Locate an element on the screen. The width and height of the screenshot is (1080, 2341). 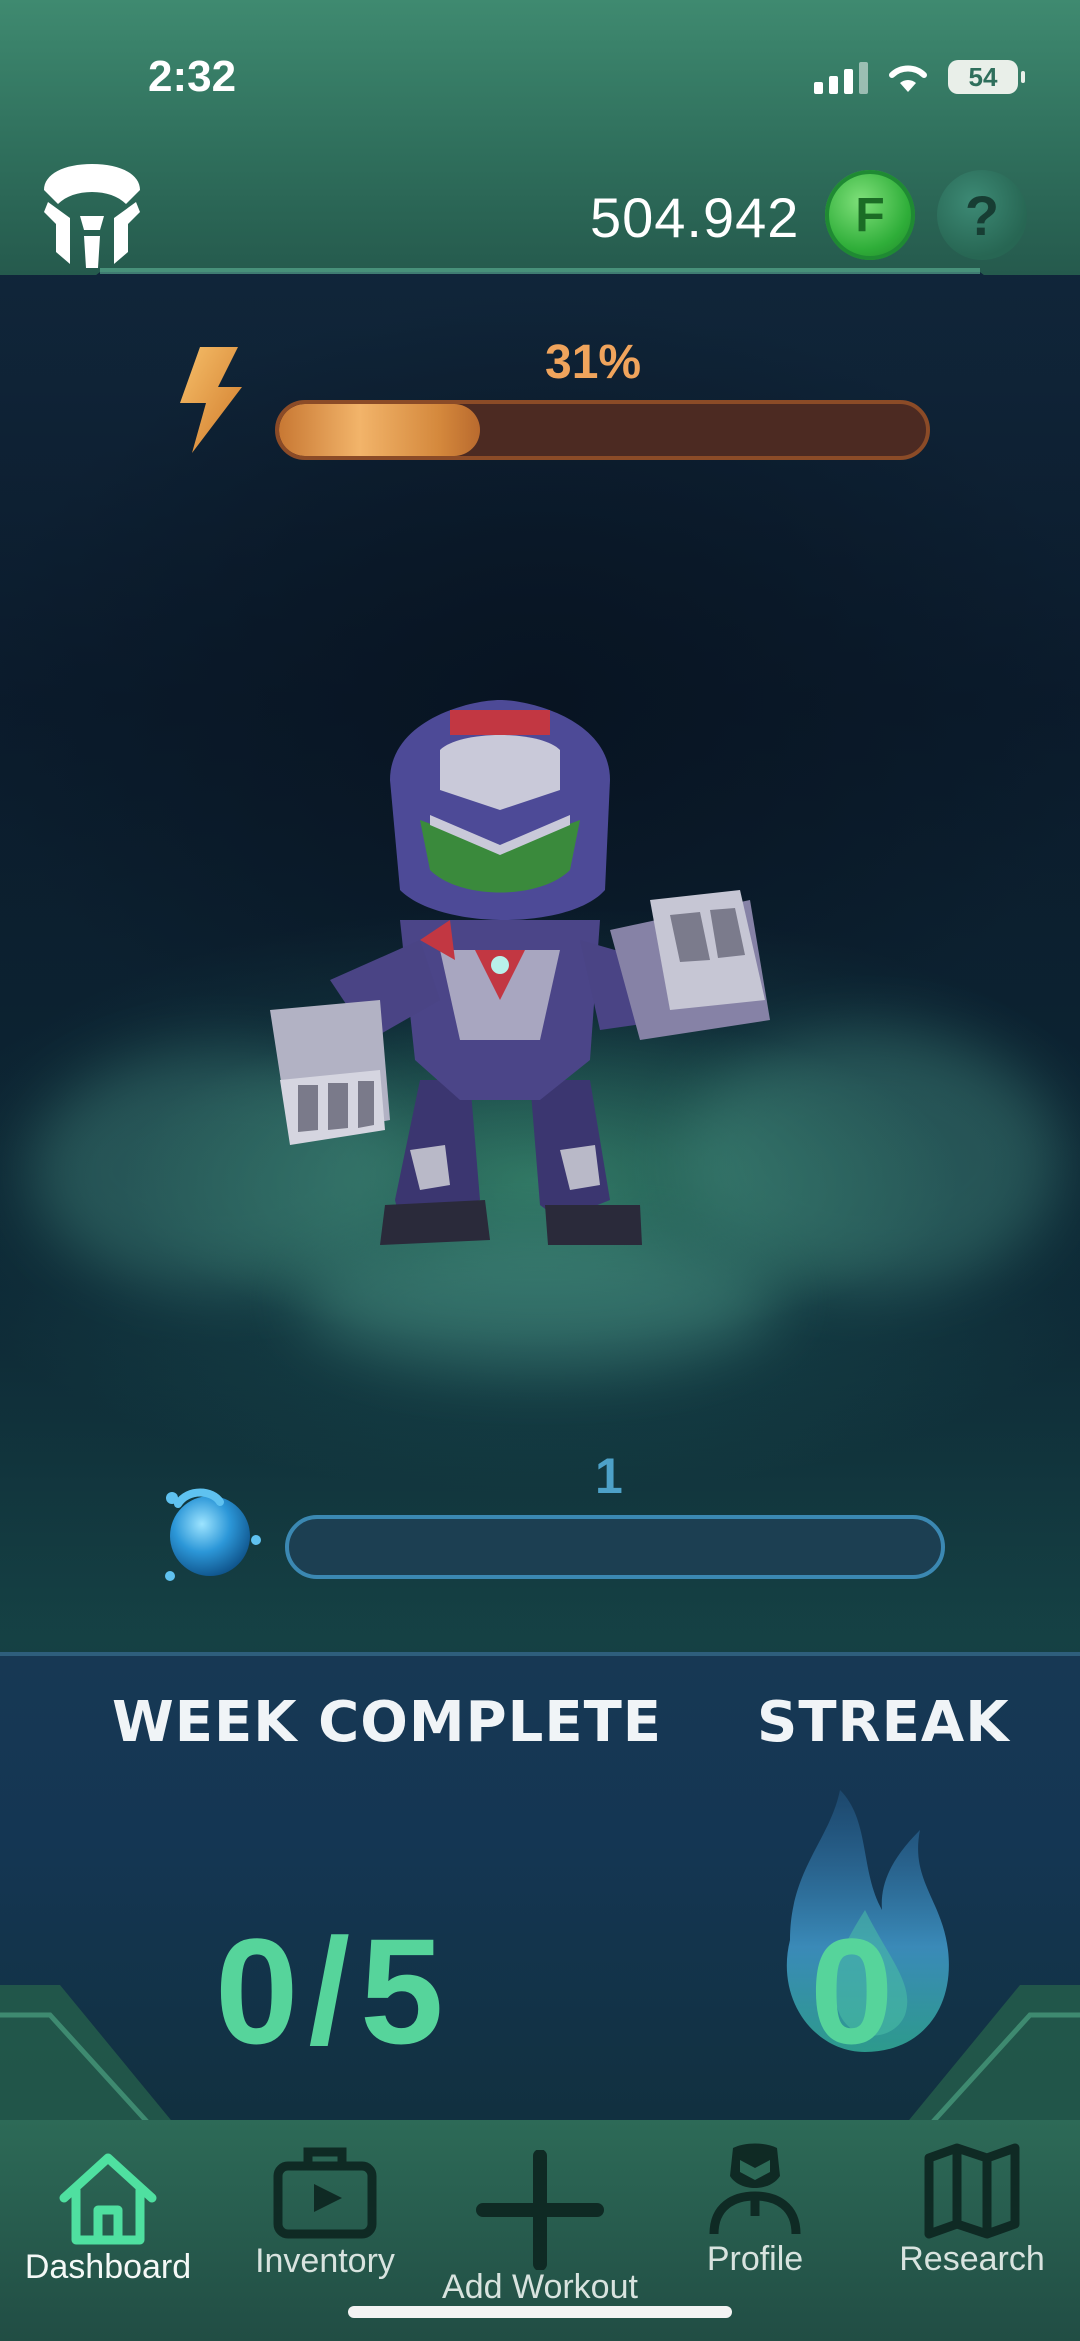
profile-icon is located at coordinates (755, 2189).